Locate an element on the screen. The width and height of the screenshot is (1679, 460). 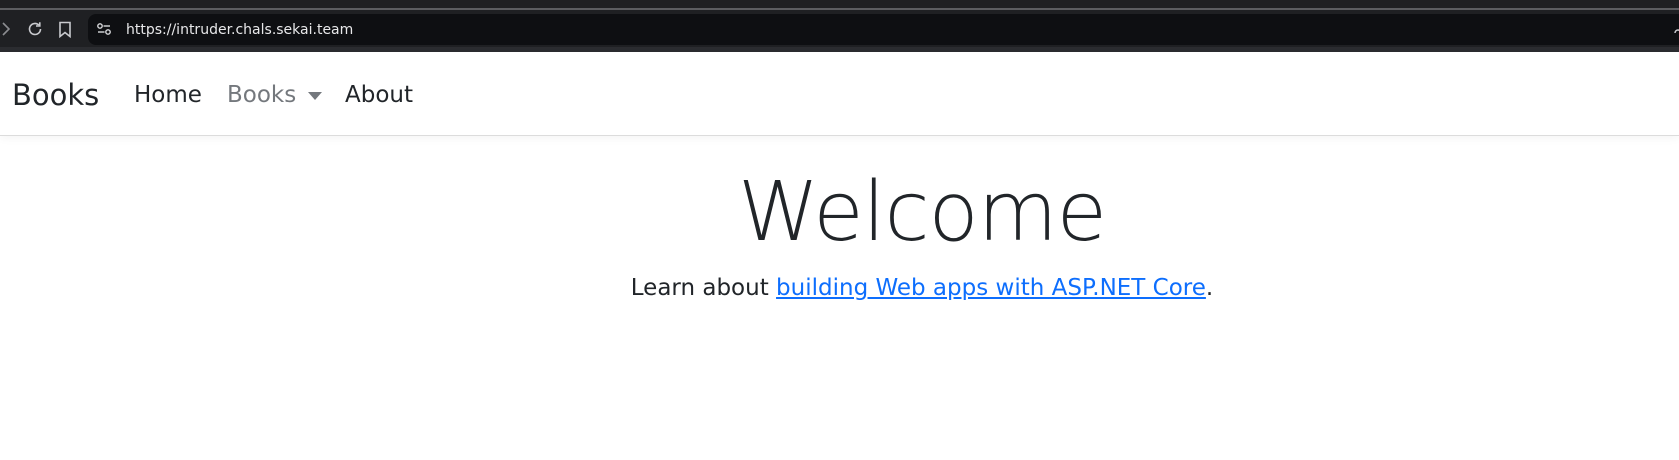
browser-toolbar: https://intruder.chals.sekai.team is located at coordinates (839, 26).